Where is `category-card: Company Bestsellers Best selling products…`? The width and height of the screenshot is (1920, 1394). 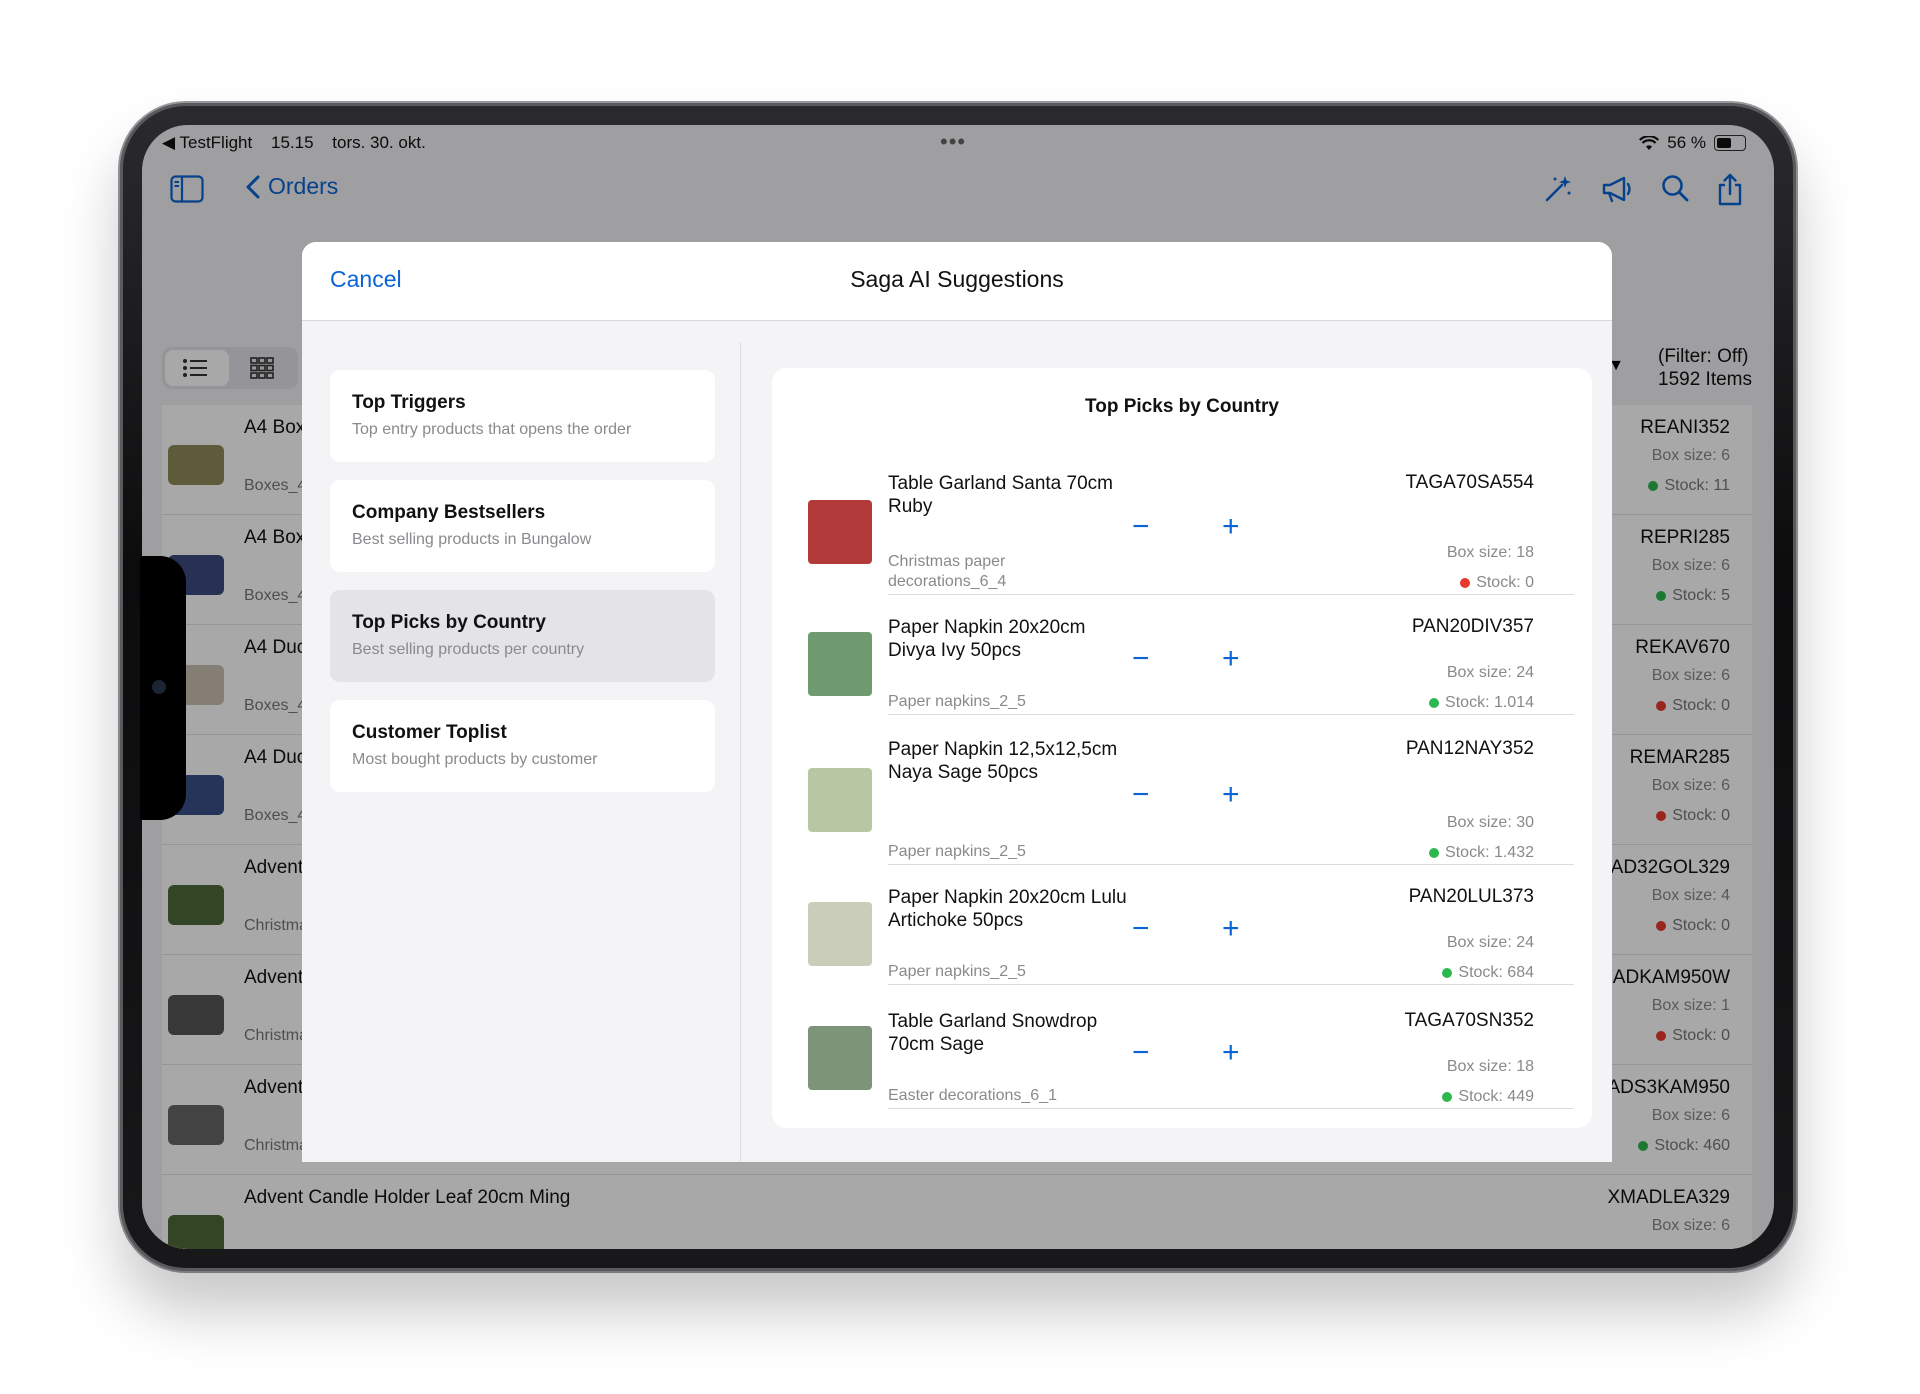
category-card: Company Bestsellers Best selling products… is located at coordinates (522, 526).